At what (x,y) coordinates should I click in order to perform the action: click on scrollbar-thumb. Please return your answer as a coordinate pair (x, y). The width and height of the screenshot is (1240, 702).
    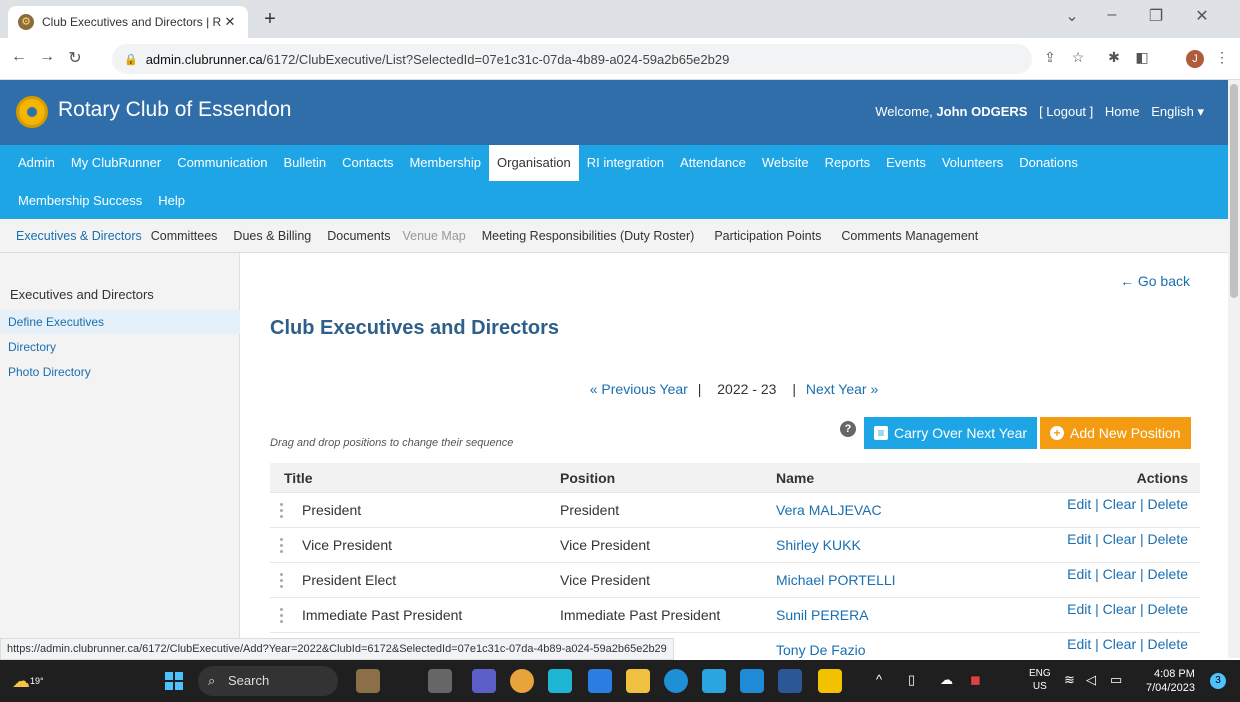
    Looking at the image, I should click on (1234, 191).